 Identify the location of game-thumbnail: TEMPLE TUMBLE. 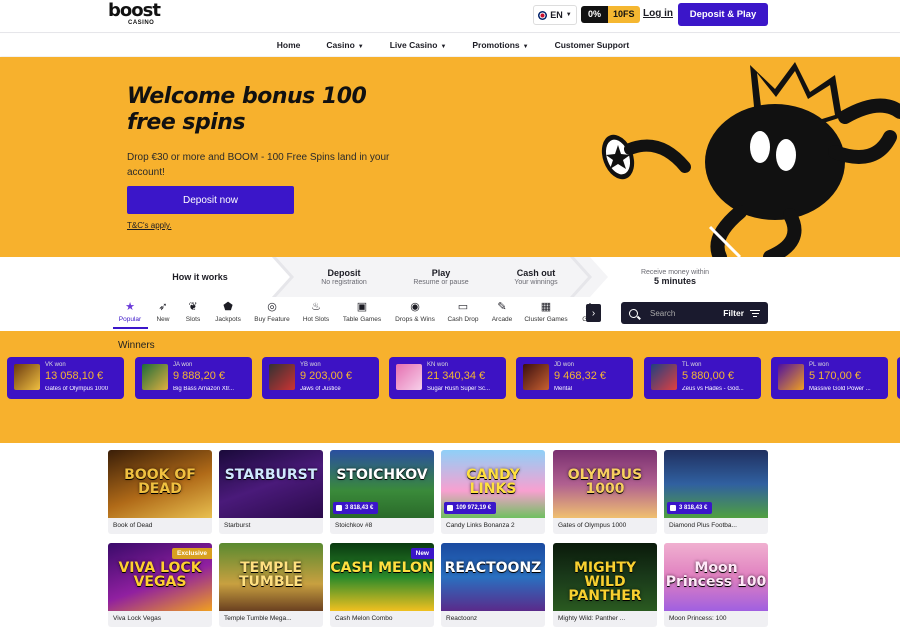
(271, 577).